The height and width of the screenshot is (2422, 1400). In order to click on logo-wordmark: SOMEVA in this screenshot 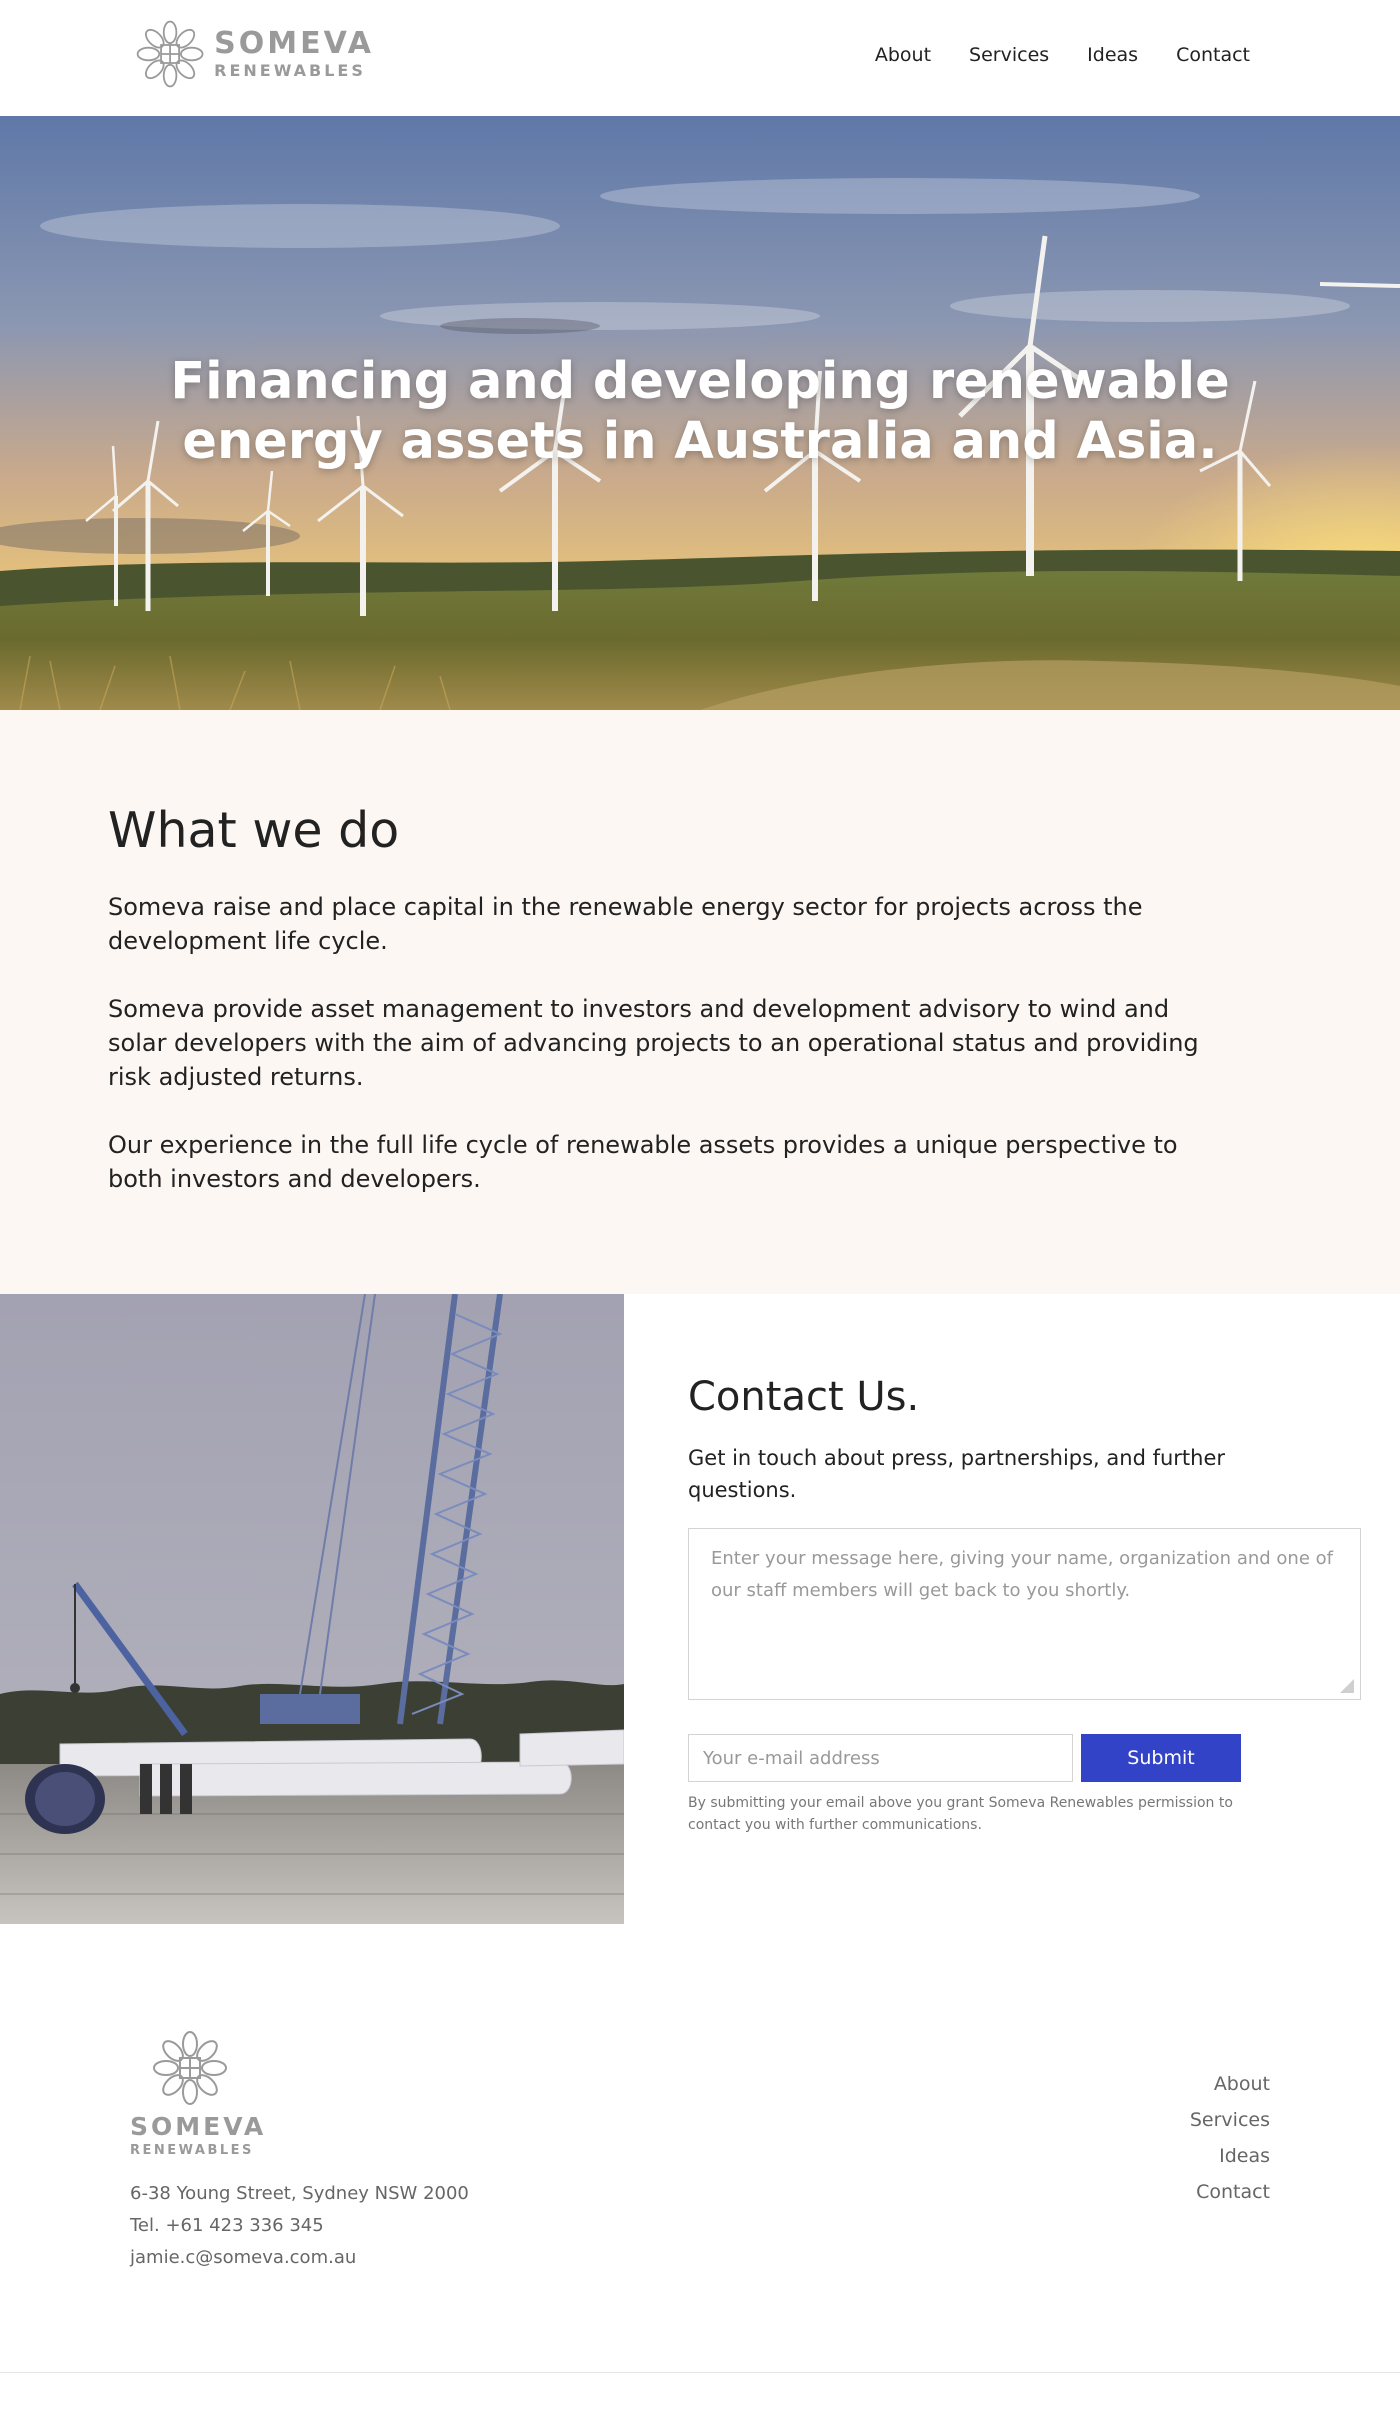, I will do `click(294, 43)`.